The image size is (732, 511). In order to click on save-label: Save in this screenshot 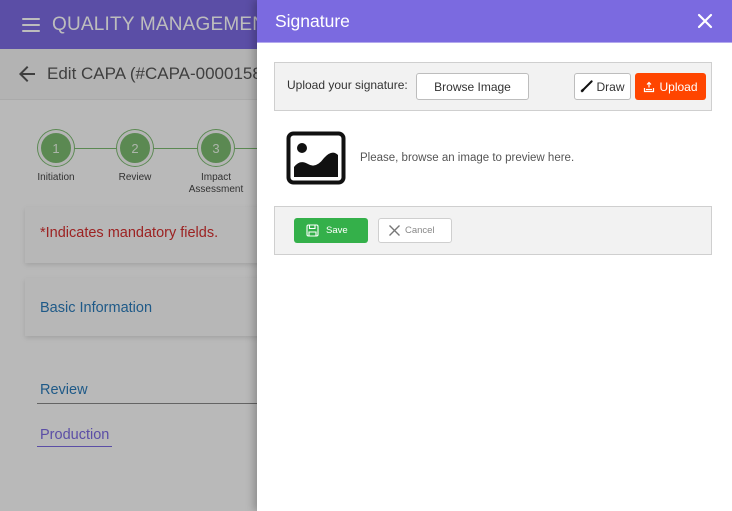, I will do `click(337, 230)`.